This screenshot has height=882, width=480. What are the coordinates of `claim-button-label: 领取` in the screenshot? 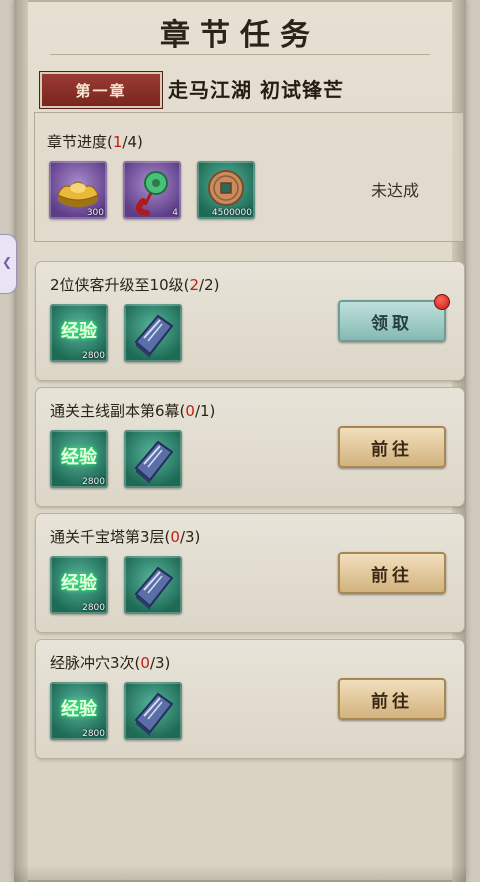 It's located at (392, 323).